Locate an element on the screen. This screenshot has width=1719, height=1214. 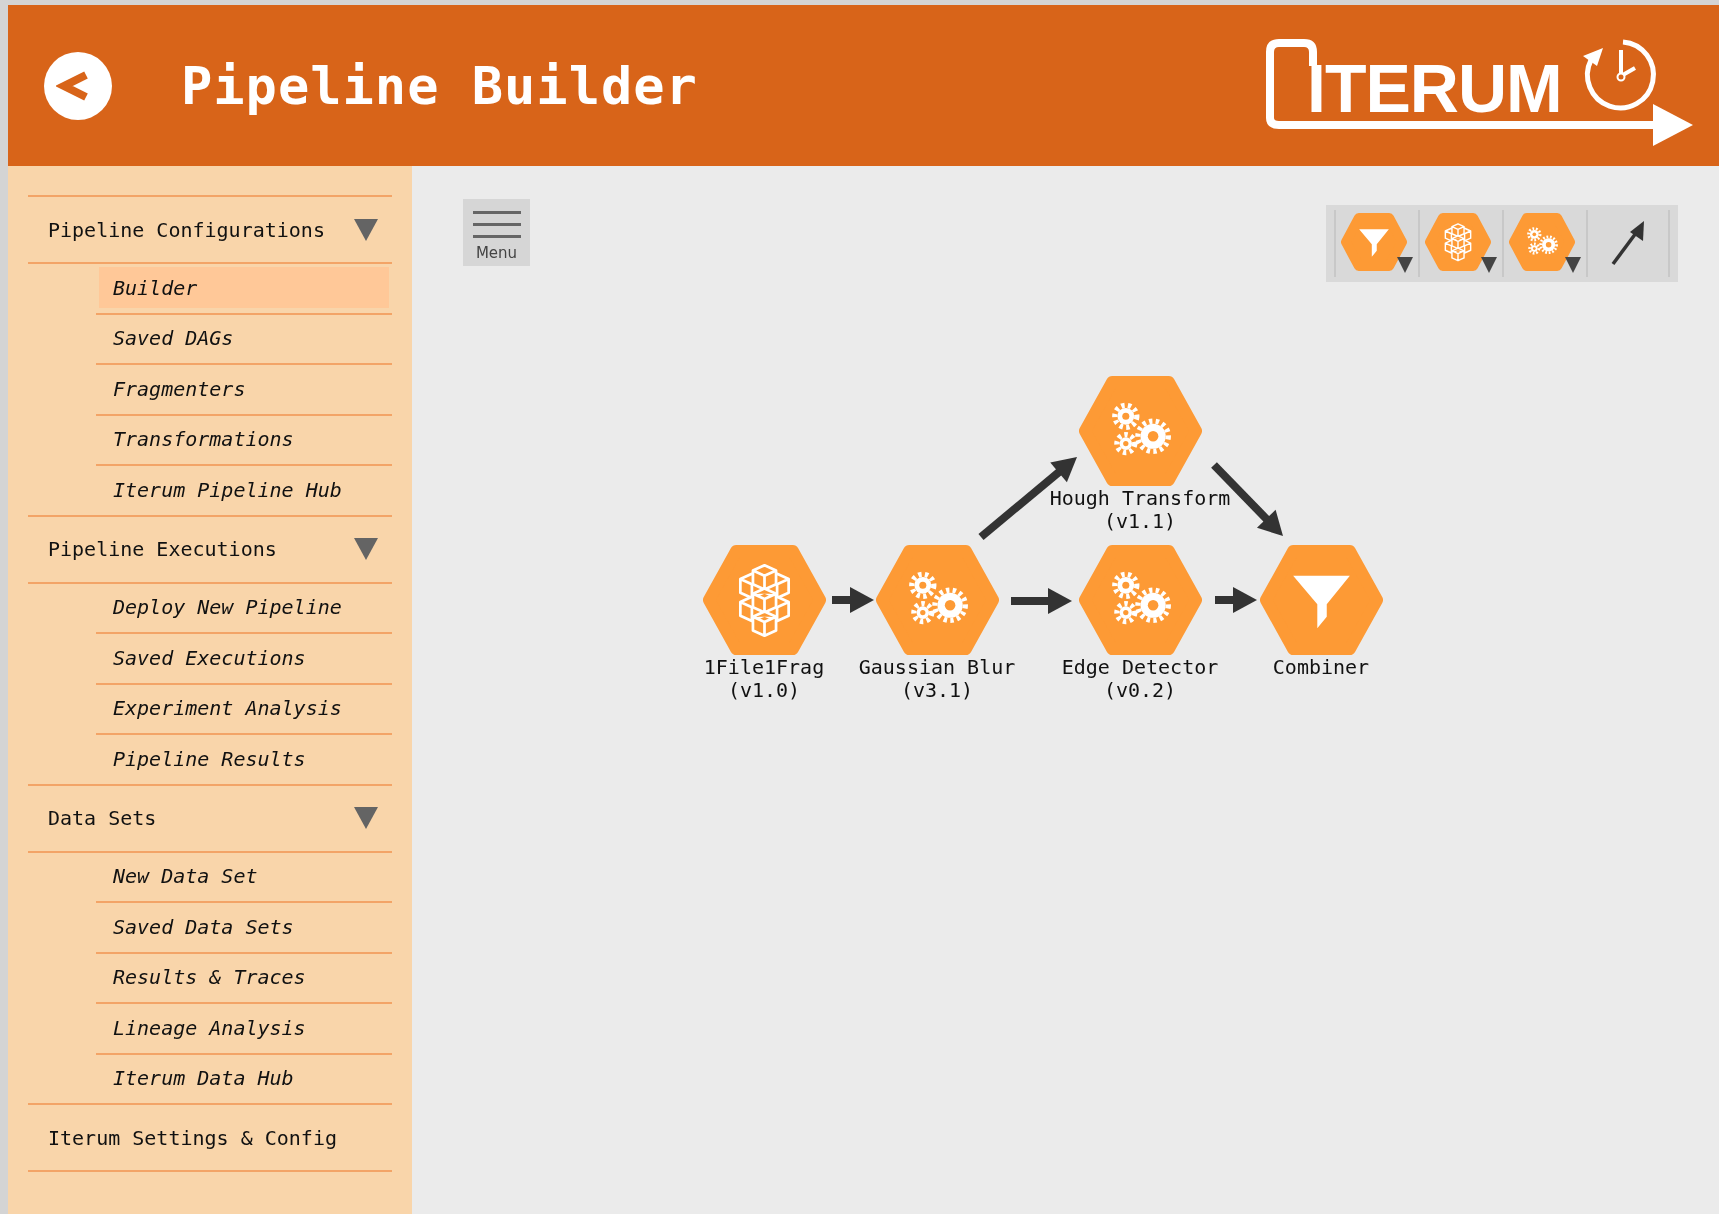
section-header: Pipeline Configurations is located at coordinates (186, 229).